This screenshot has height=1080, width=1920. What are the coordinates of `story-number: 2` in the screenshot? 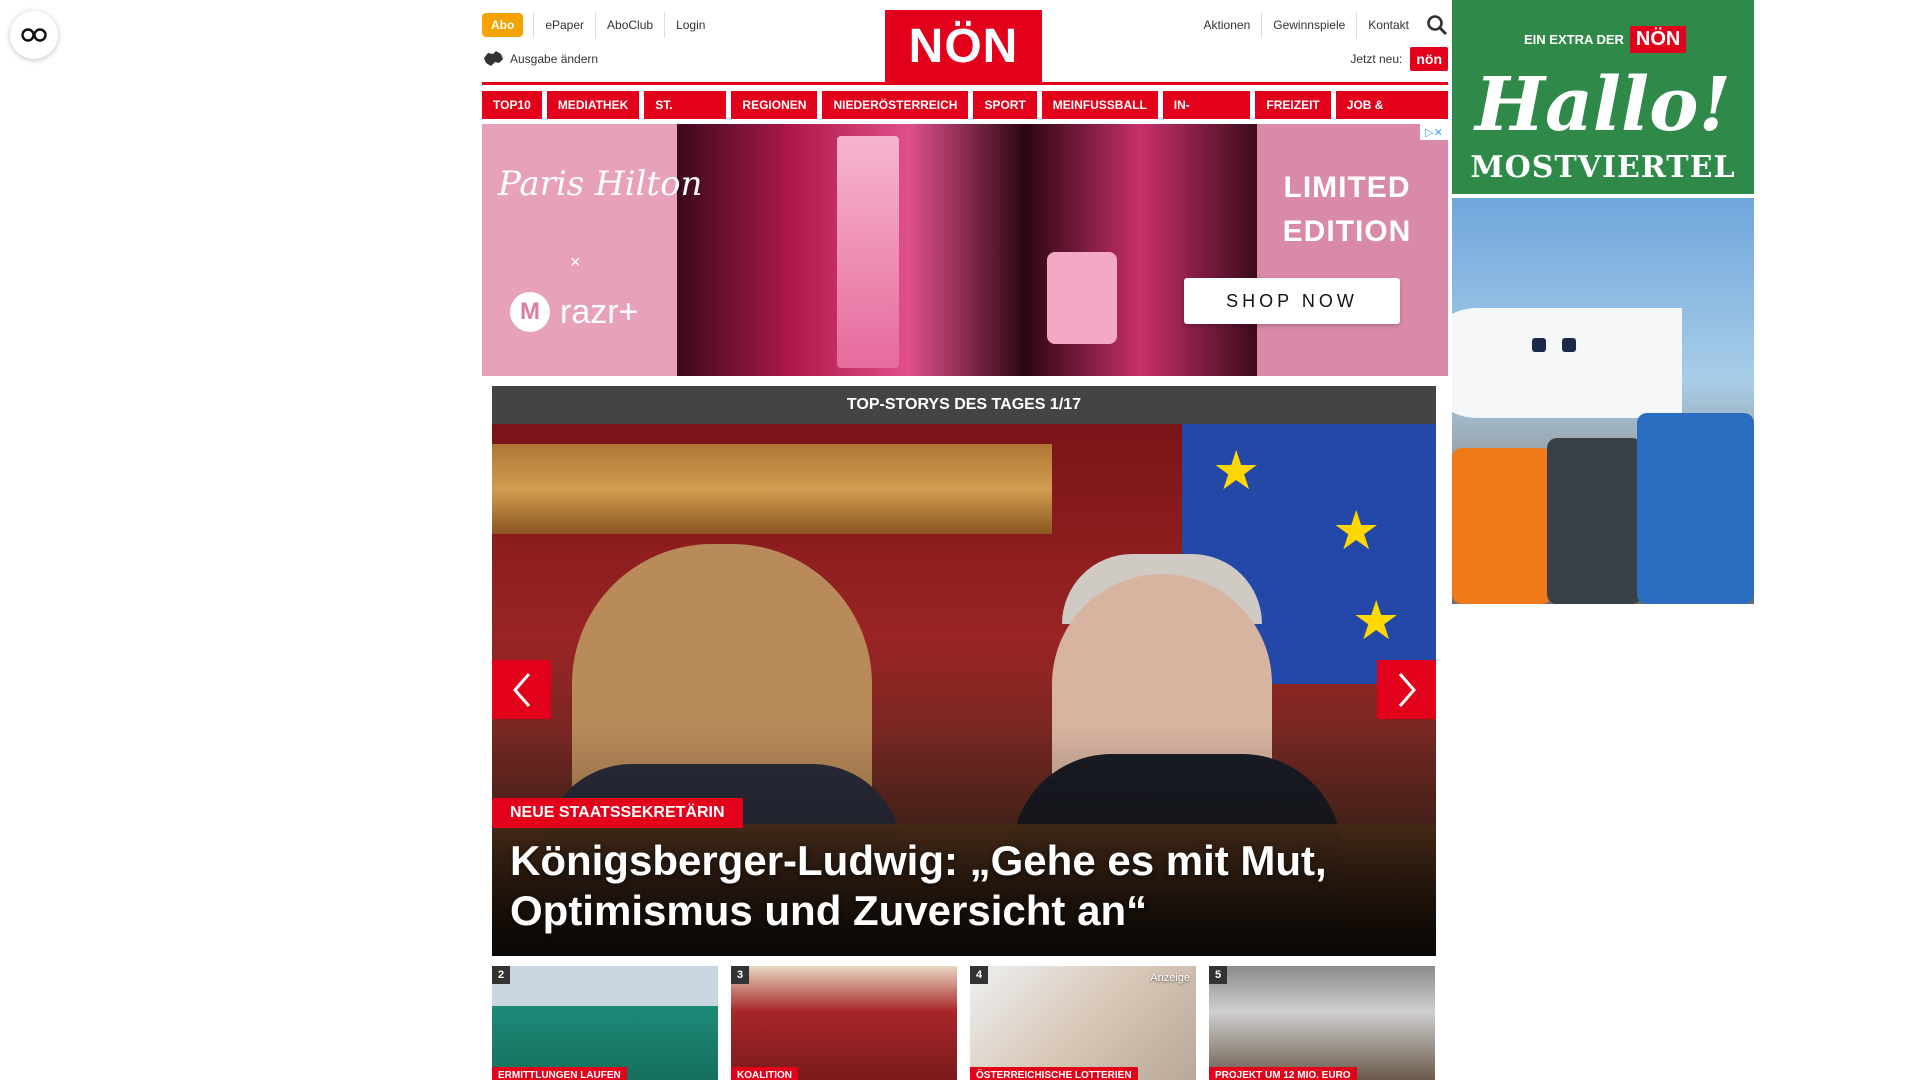 It's located at (501, 975).